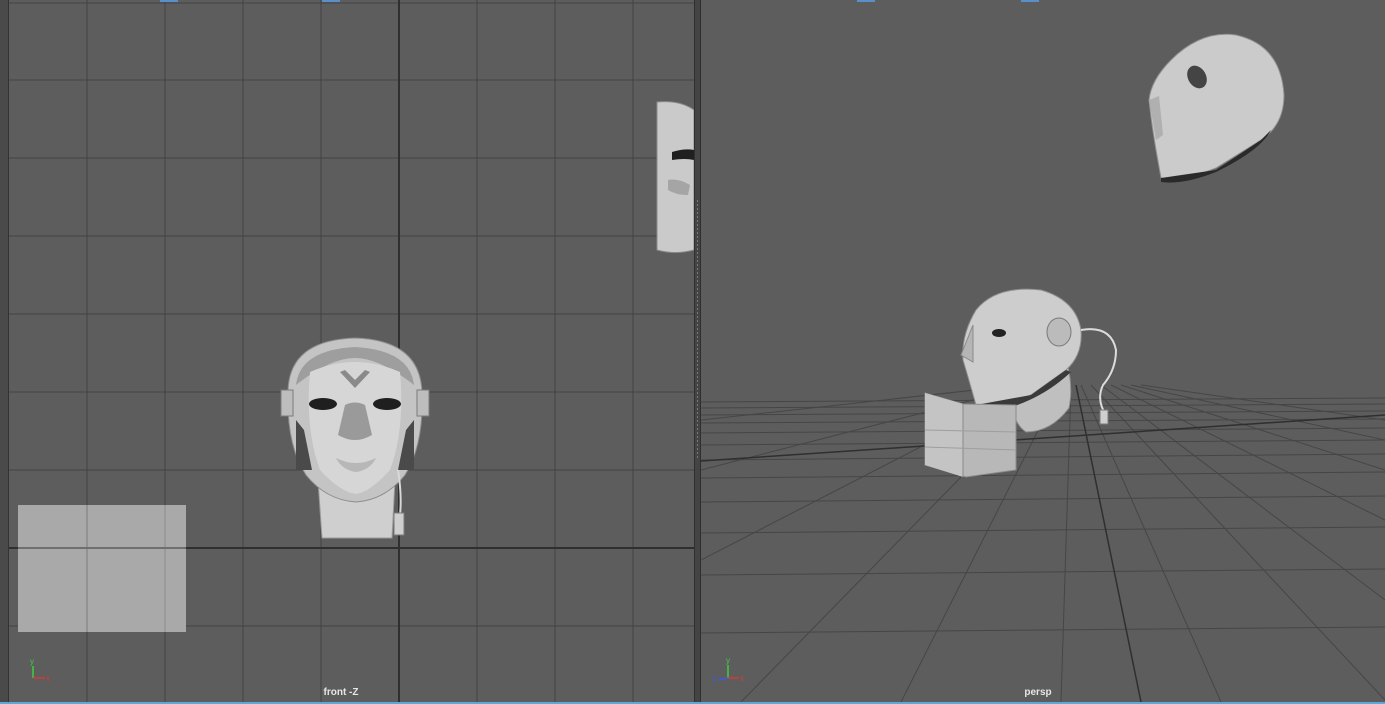  What do you see at coordinates (742, 678) in the screenshot?
I see `persp-gizmo-x-label: x` at bounding box center [742, 678].